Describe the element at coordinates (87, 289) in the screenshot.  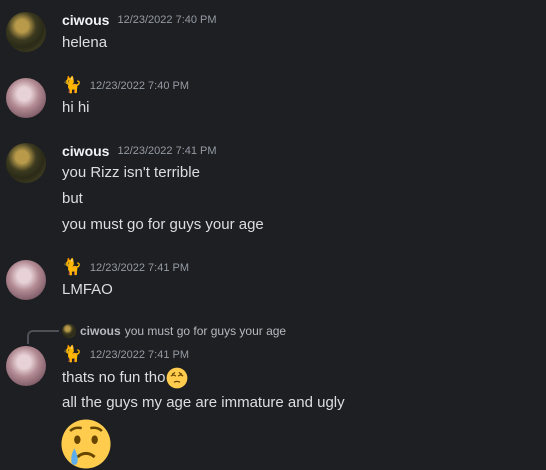
I see `message-text: LMFAO` at that location.